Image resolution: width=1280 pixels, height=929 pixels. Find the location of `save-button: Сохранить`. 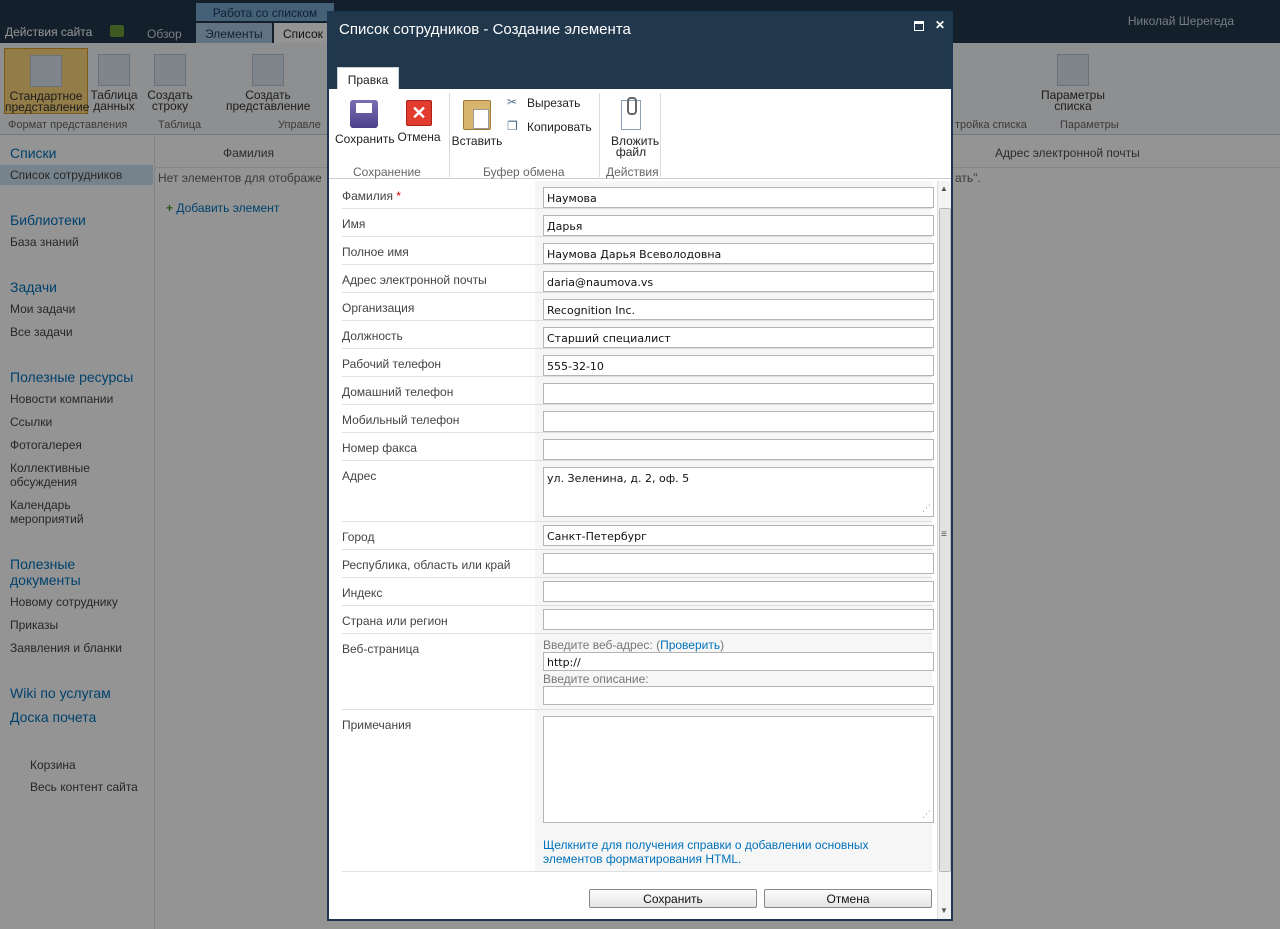

save-button: Сохранить is located at coordinates (673, 898).